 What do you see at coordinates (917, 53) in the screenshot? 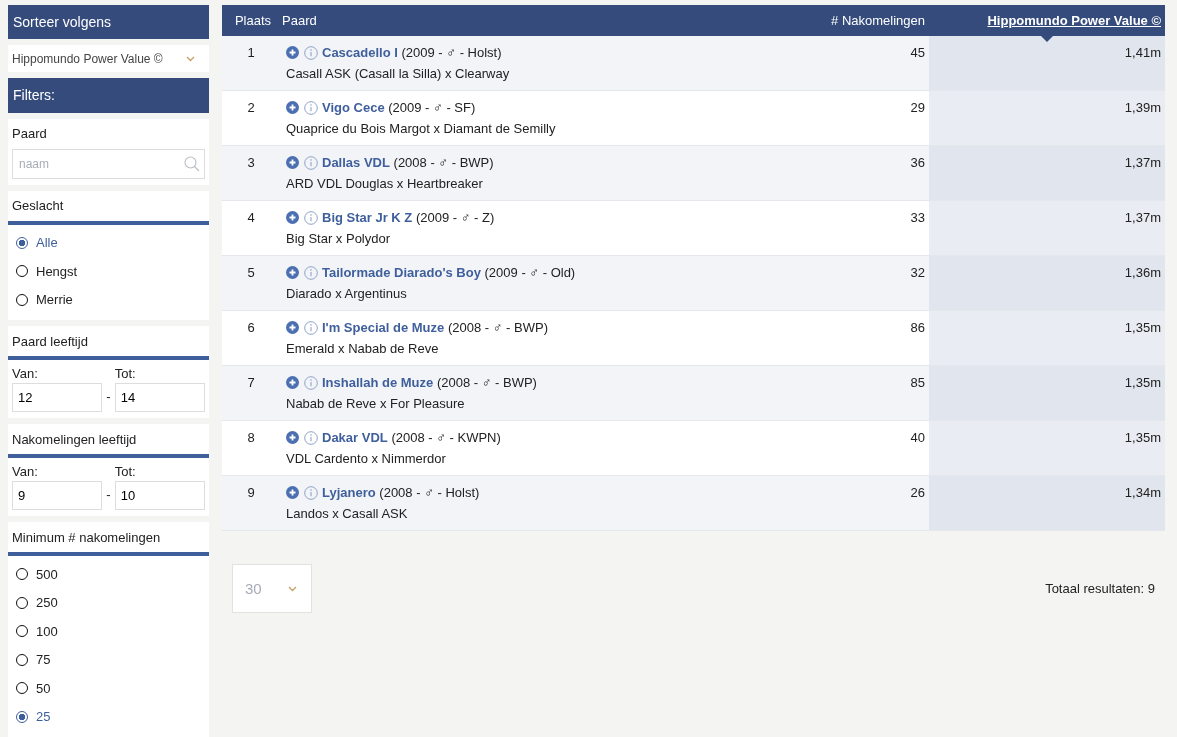
I see `offspring-count-cell-text: 45` at bounding box center [917, 53].